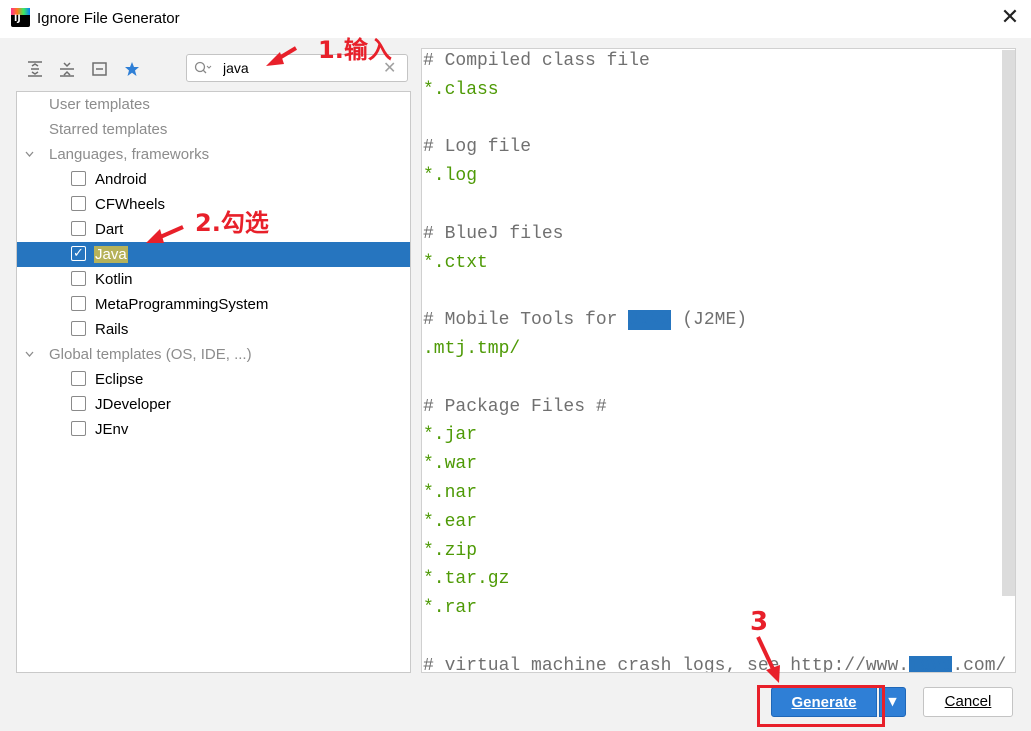 Image resolution: width=1031 pixels, height=731 pixels. Describe the element at coordinates (455, 262) in the screenshot. I see `ignore-pattern-line: *.ctxt` at that location.